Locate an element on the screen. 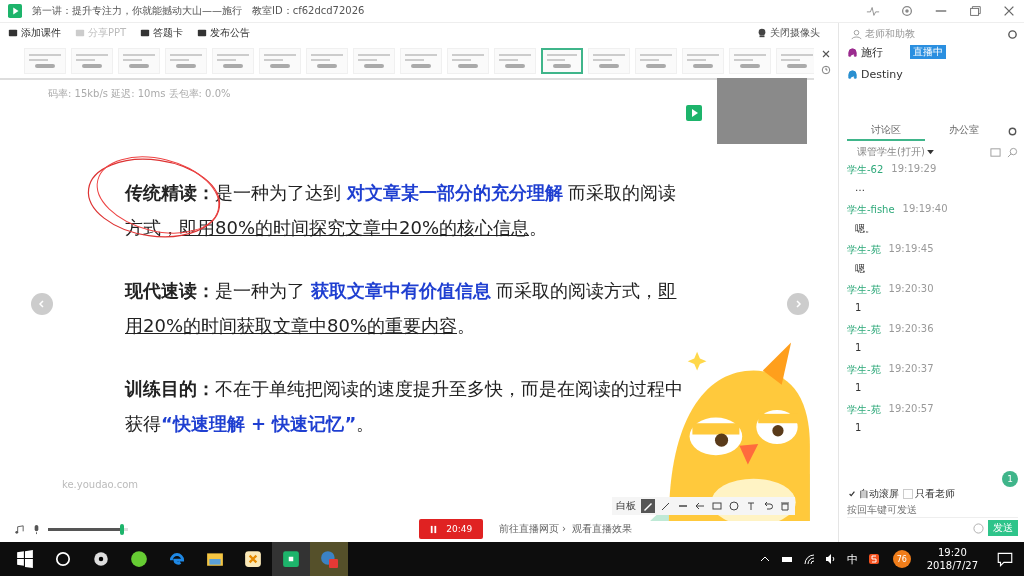  search-icon is located at coordinates (63, 559).